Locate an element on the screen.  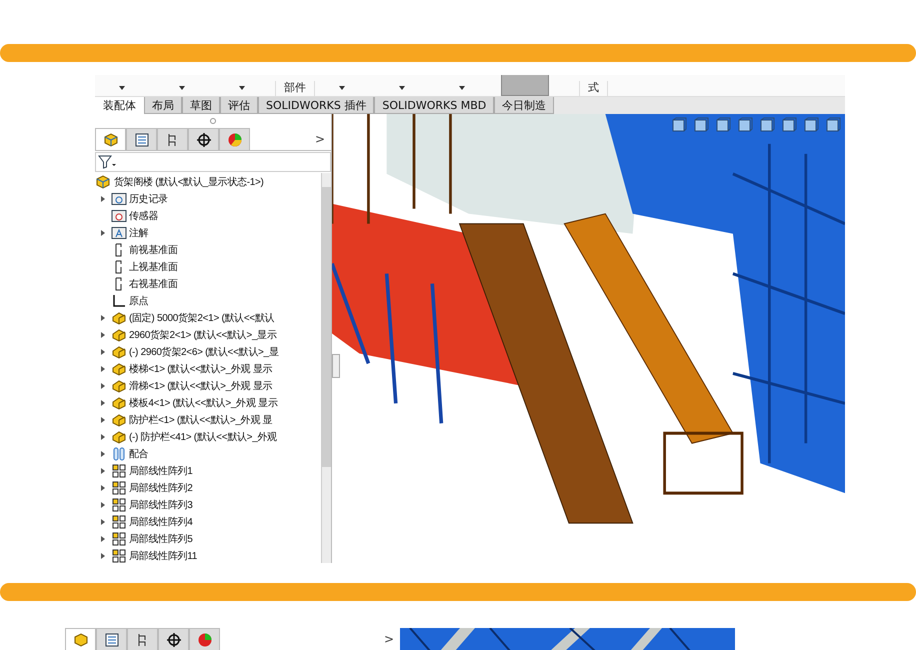
tree-item: 局部线性阵列2 is located at coordinates (160, 487).